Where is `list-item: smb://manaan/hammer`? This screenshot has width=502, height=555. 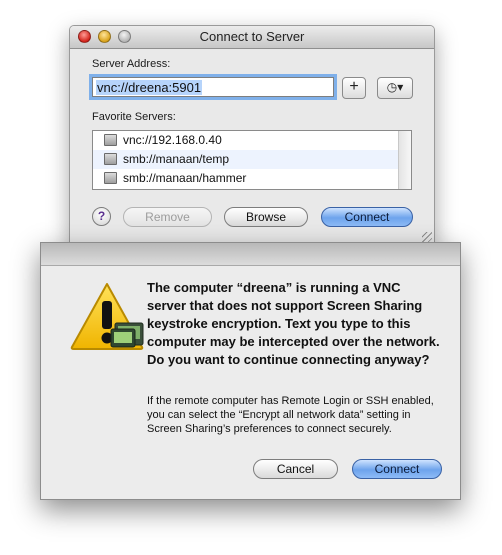 list-item: smb://manaan/hammer is located at coordinates (252, 178).